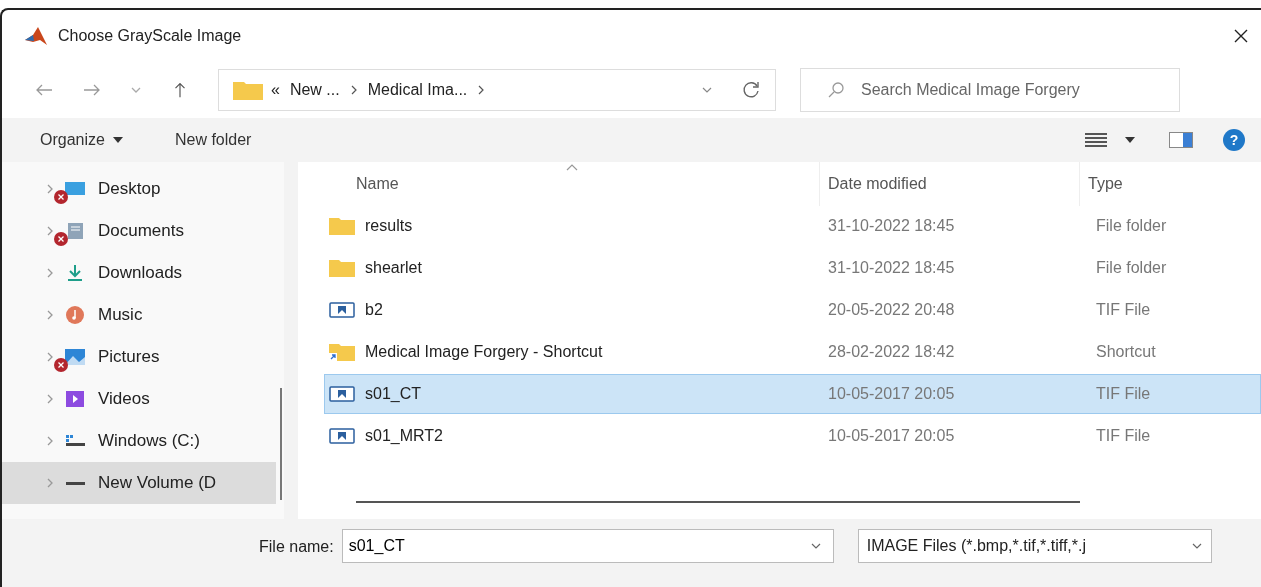 The height and width of the screenshot is (587, 1261). I want to click on window-title: Choose GrayScale Image, so click(150, 36).